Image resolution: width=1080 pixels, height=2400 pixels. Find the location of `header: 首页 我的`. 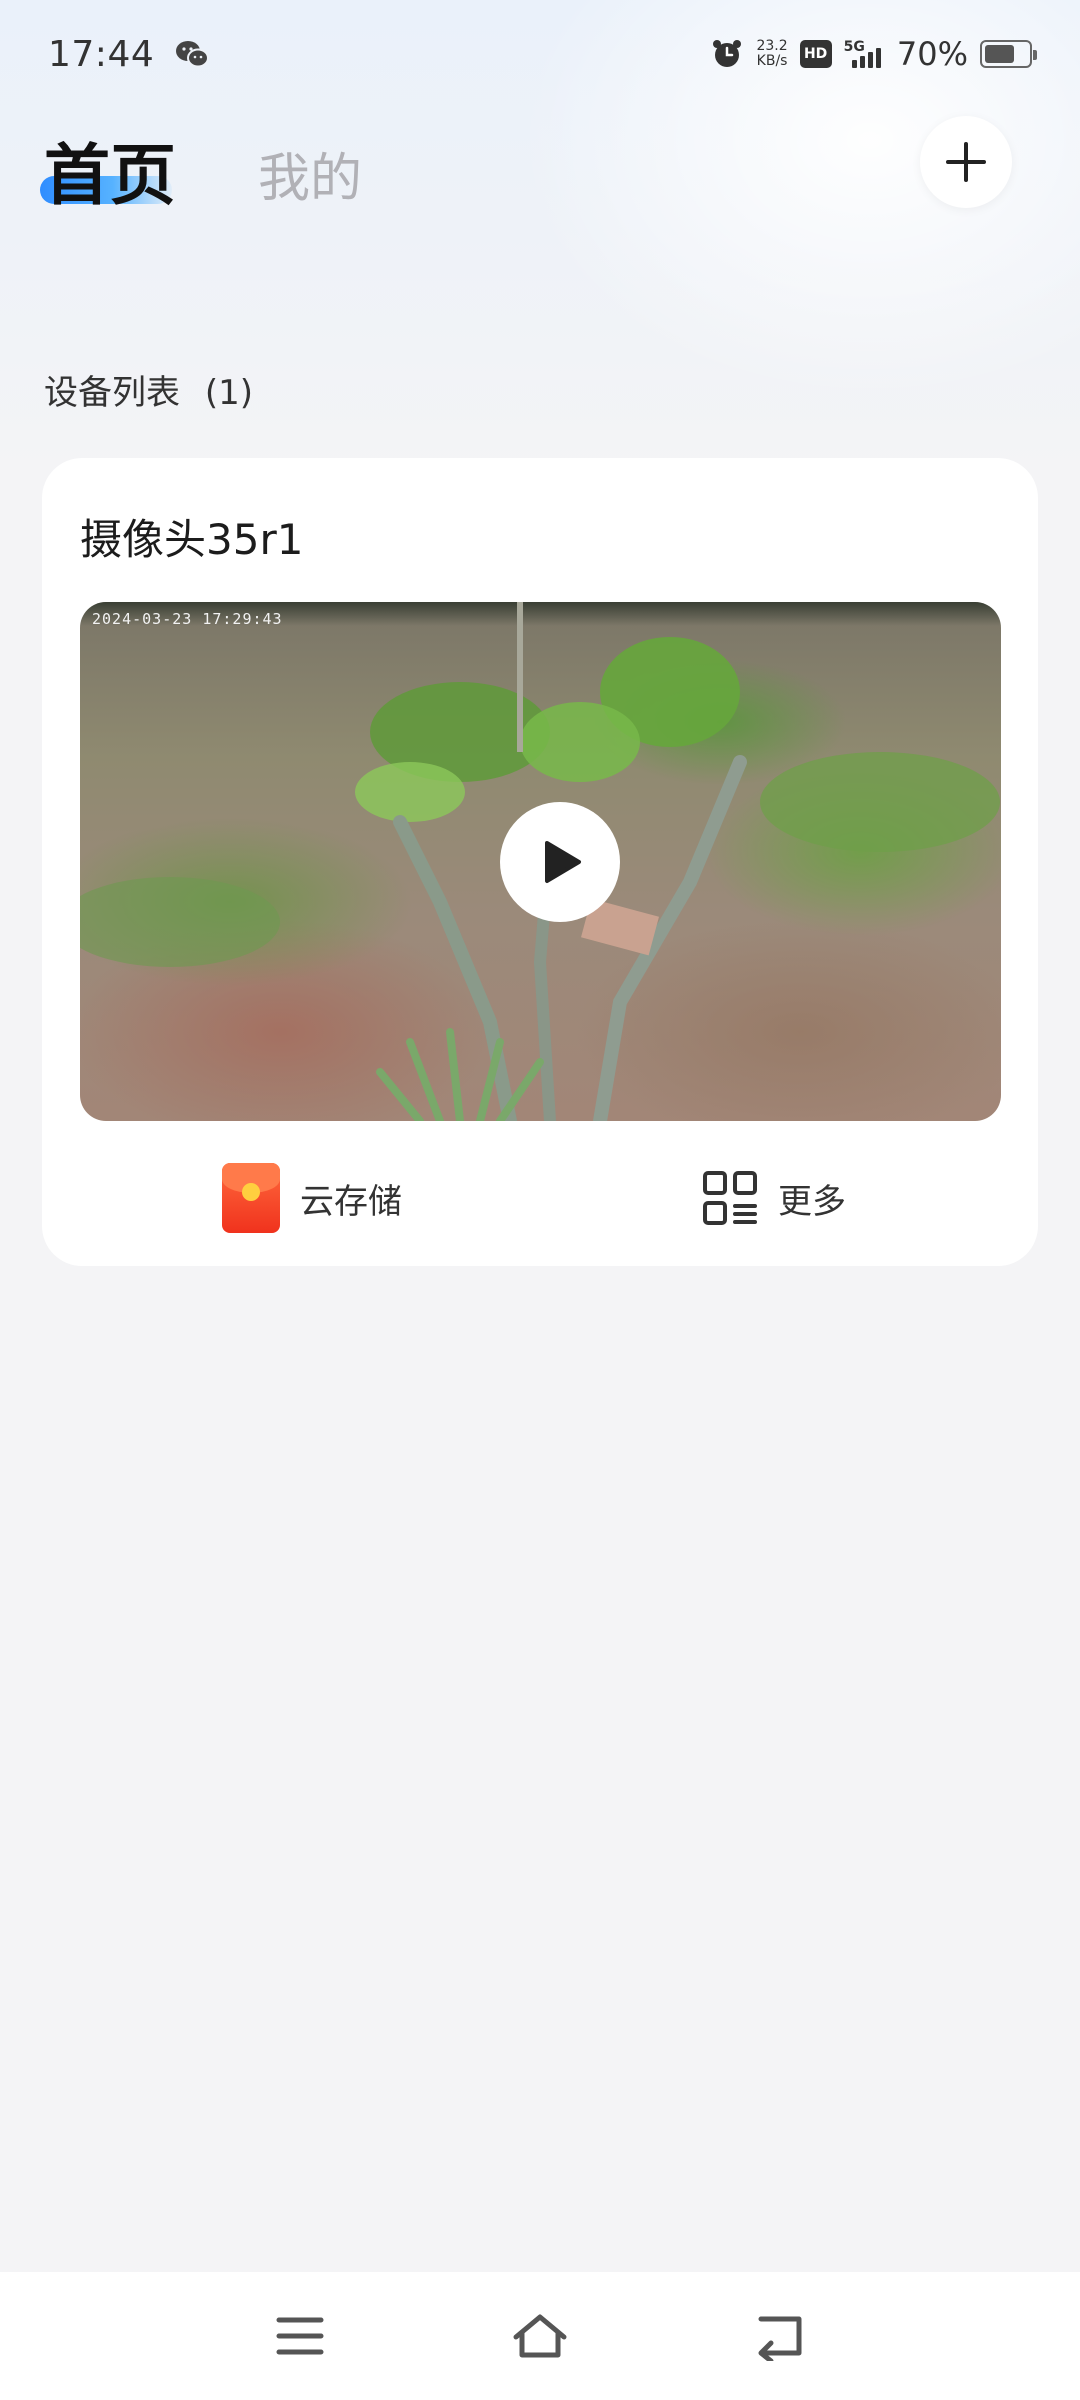

header: 首页 我的 is located at coordinates (540, 193).